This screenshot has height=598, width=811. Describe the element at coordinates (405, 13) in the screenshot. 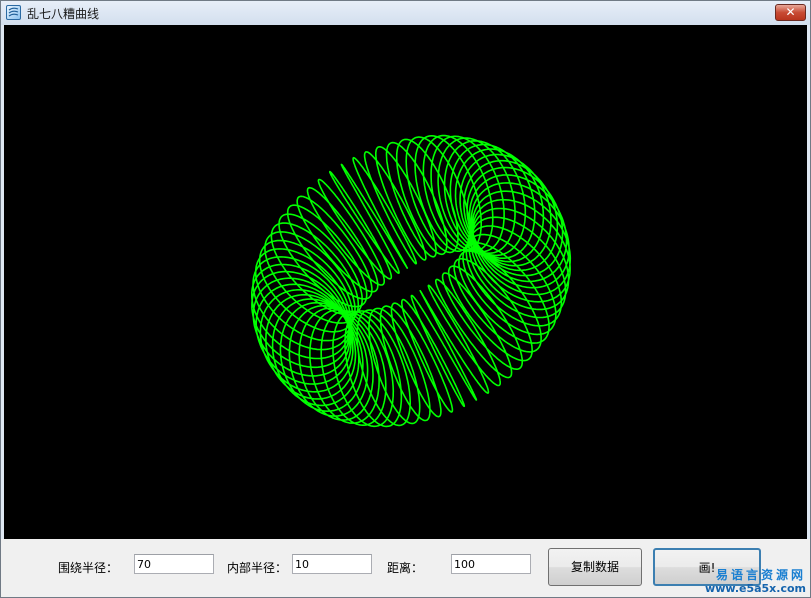

I see `title-bar: 乱七八糟曲线 ✕` at that location.